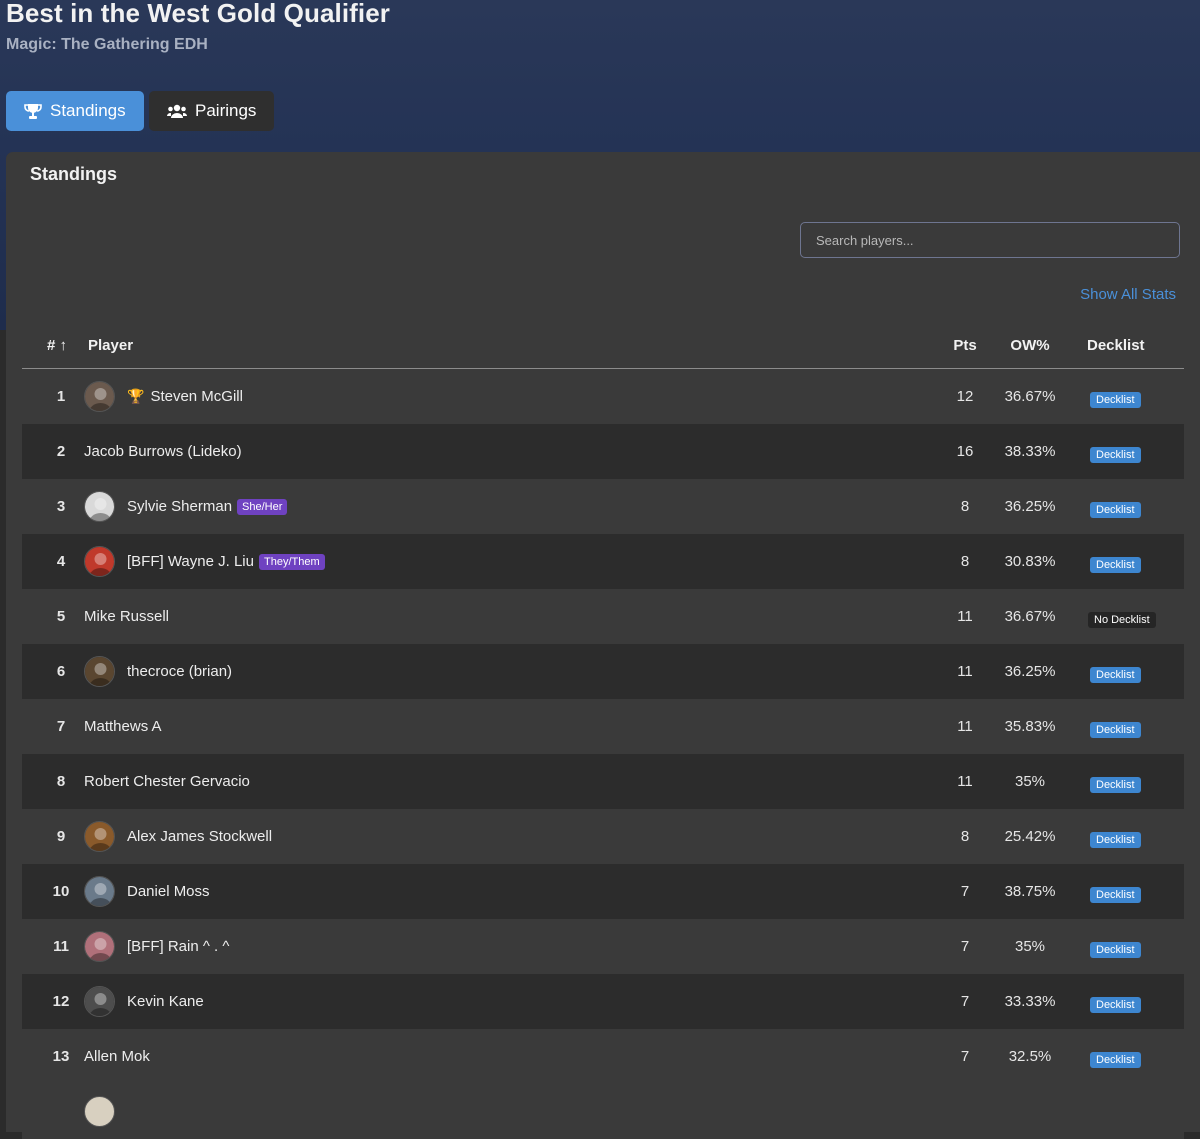 The height and width of the screenshot is (1139, 1200). Describe the element at coordinates (603, 891) in the screenshot. I see `table-row: 10 Daniel Moss 7 38.75% Decklist` at that location.